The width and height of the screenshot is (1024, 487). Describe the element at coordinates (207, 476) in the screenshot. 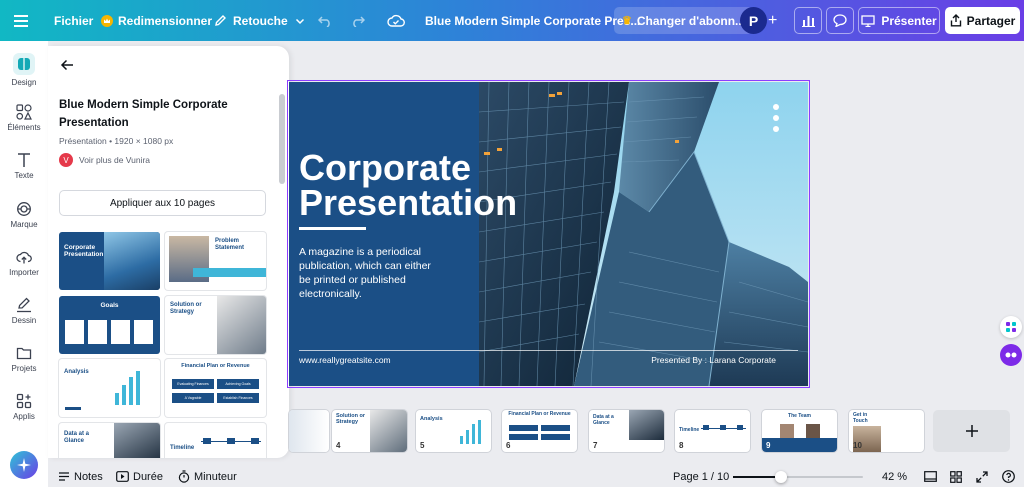

I see `timer-button: Minuteur` at that location.